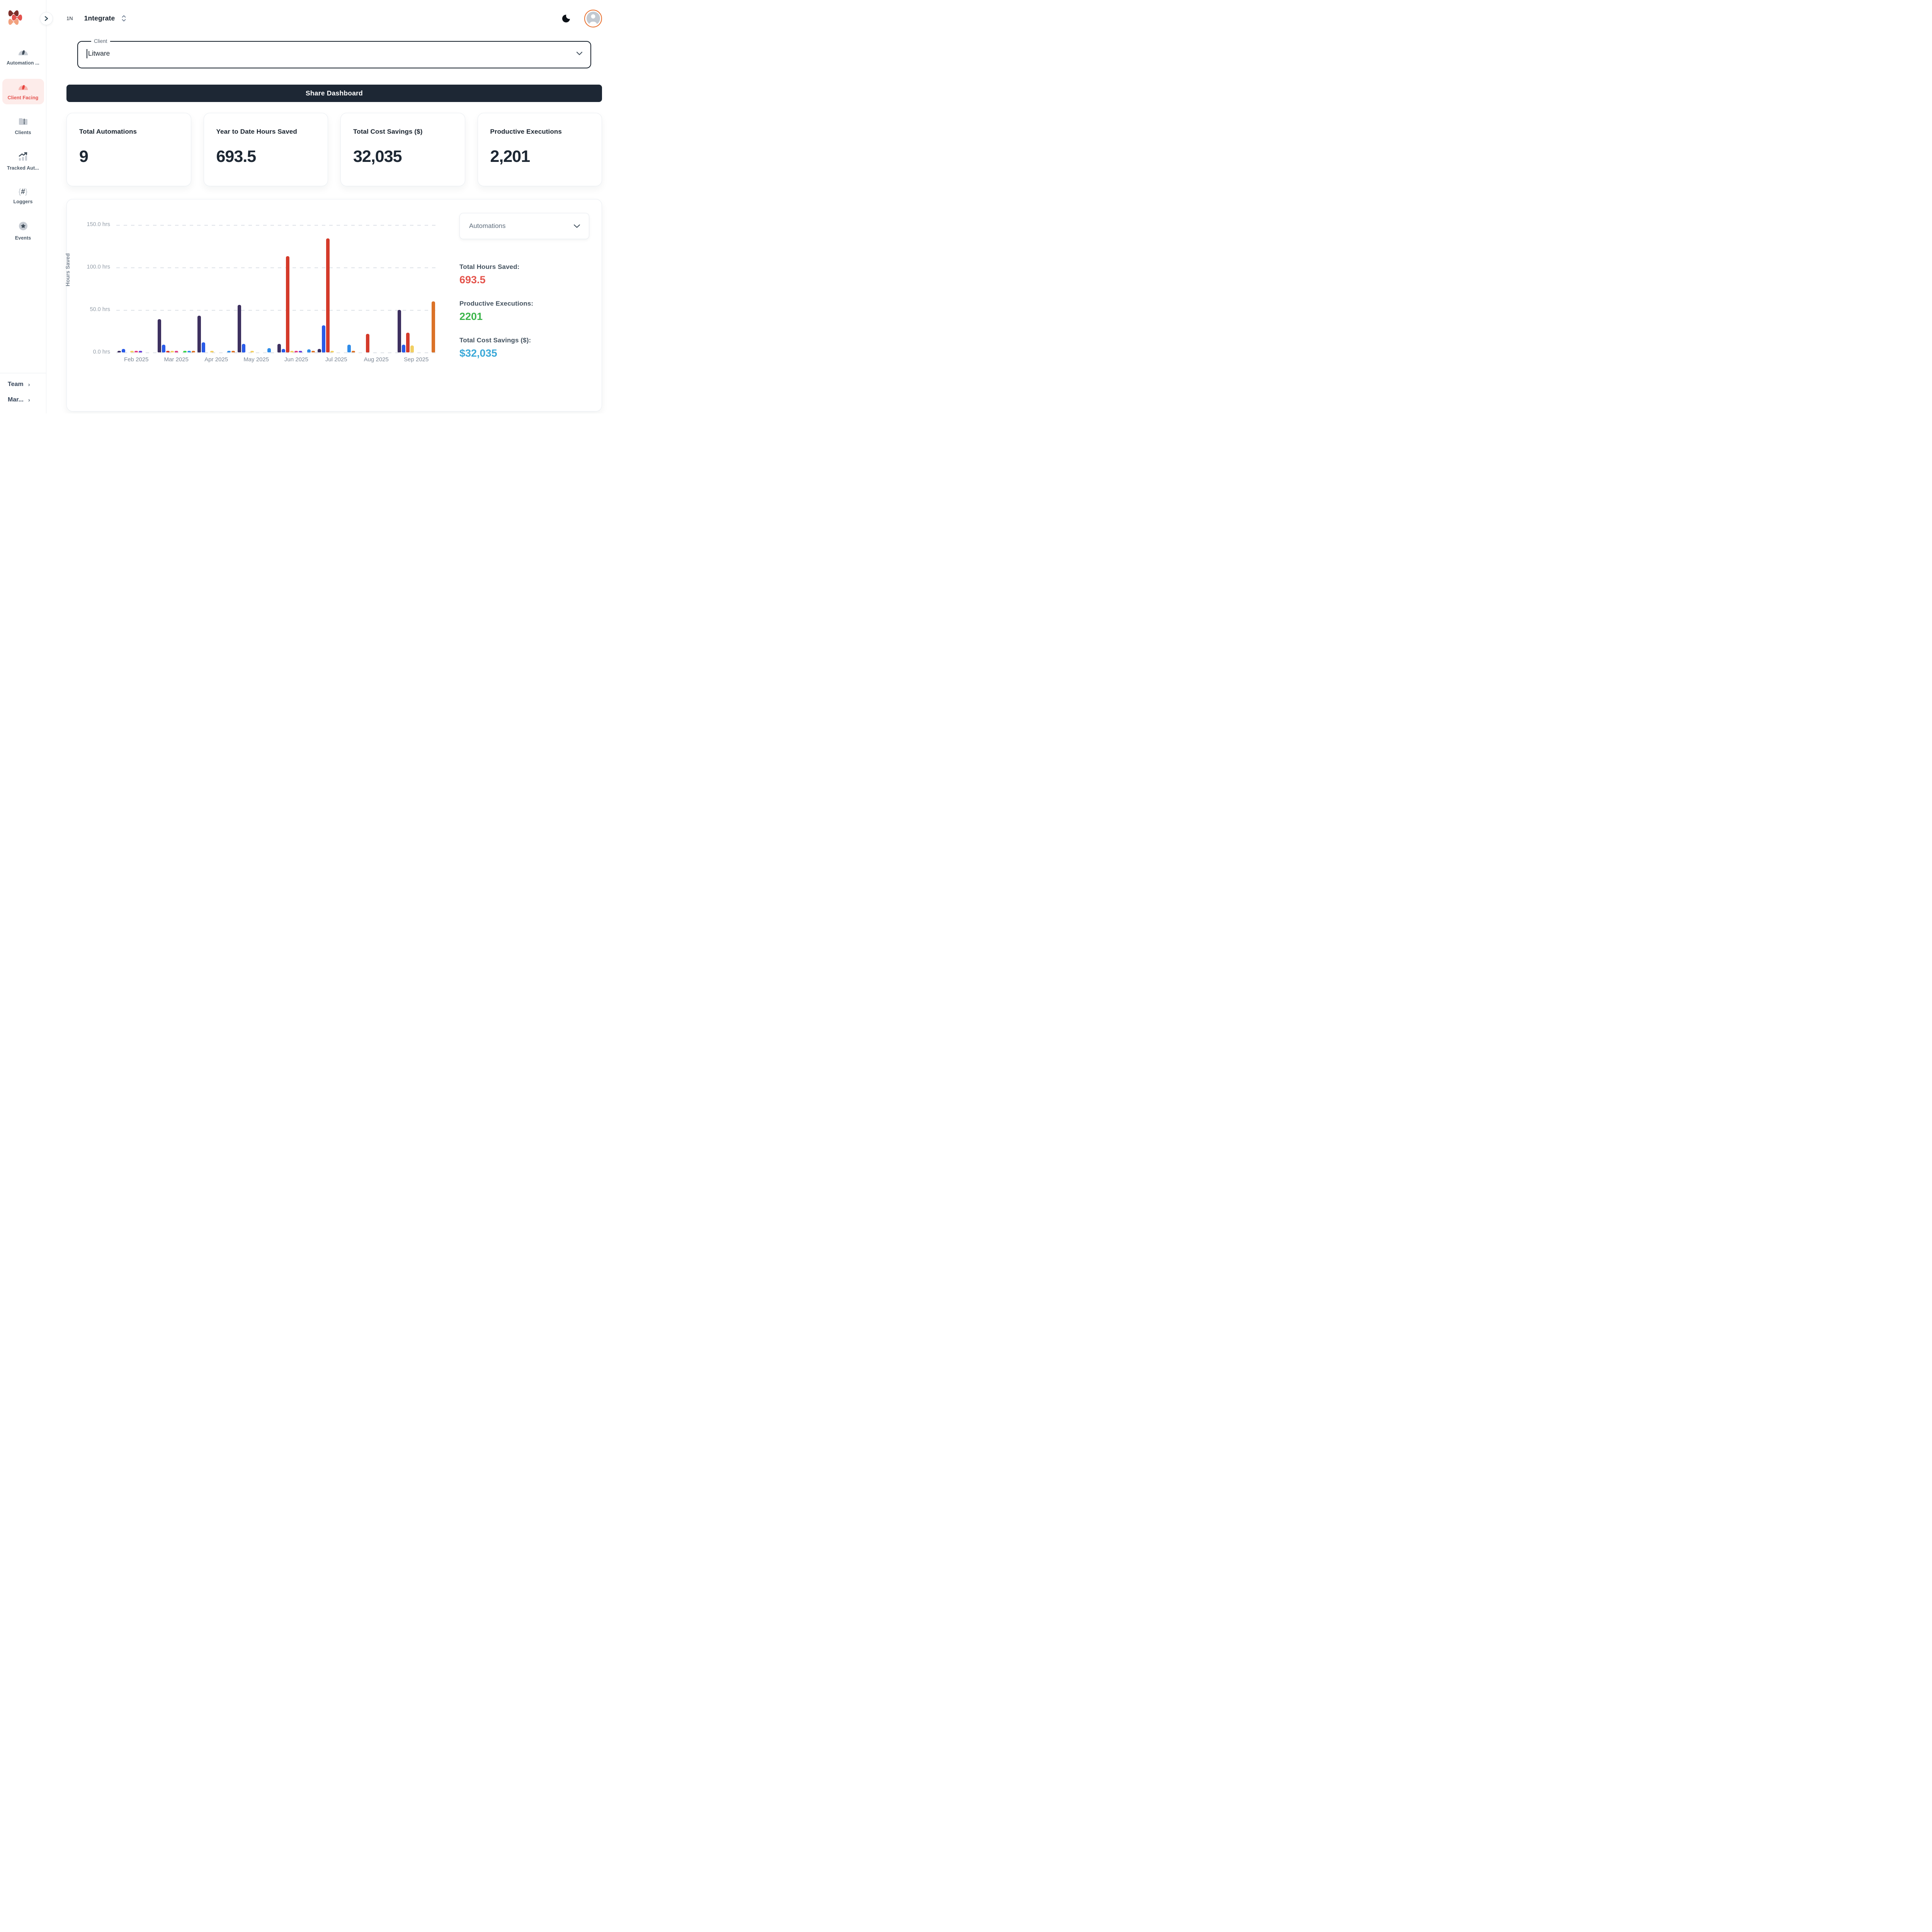 This screenshot has width=1932, height=1932. I want to click on stat-card-value: 32,035, so click(378, 157).